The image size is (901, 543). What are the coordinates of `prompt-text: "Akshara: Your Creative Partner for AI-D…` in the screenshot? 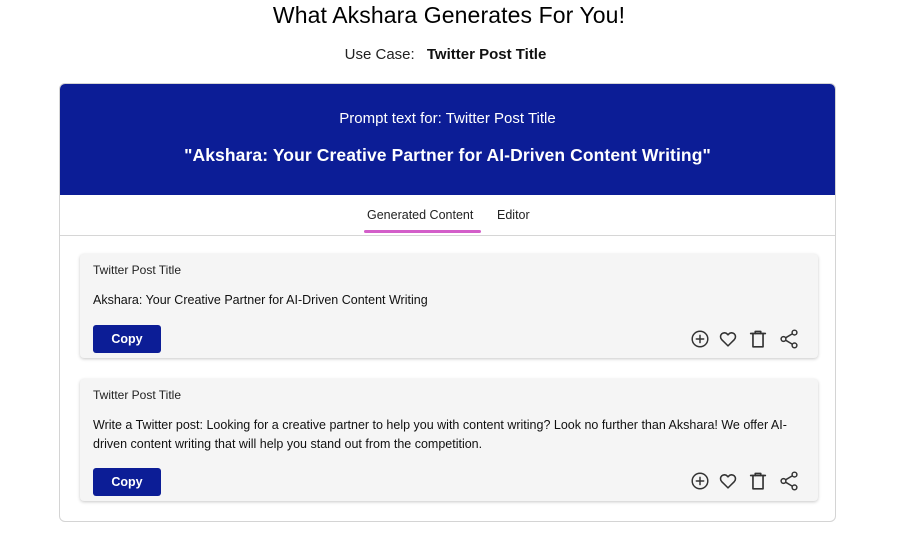 It's located at (447, 155).